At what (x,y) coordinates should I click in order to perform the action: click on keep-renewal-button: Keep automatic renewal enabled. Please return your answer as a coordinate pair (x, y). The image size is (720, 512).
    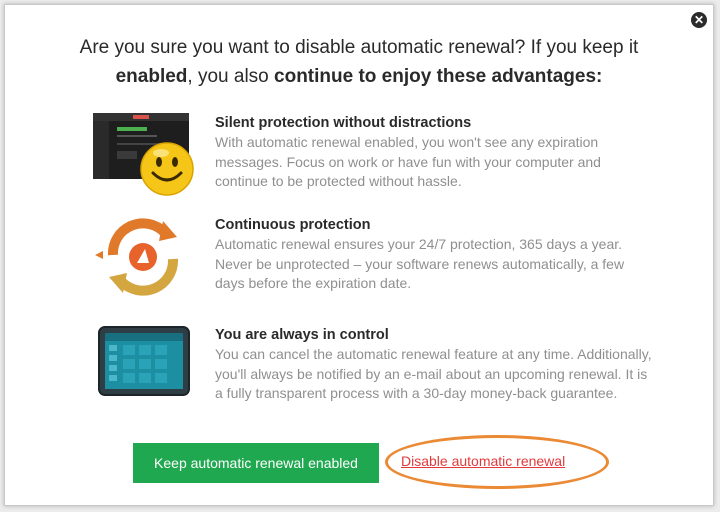
    Looking at the image, I should click on (256, 463).